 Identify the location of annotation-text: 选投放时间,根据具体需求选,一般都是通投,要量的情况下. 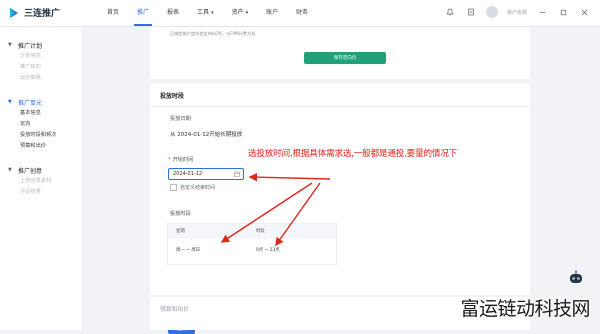
(353, 154).